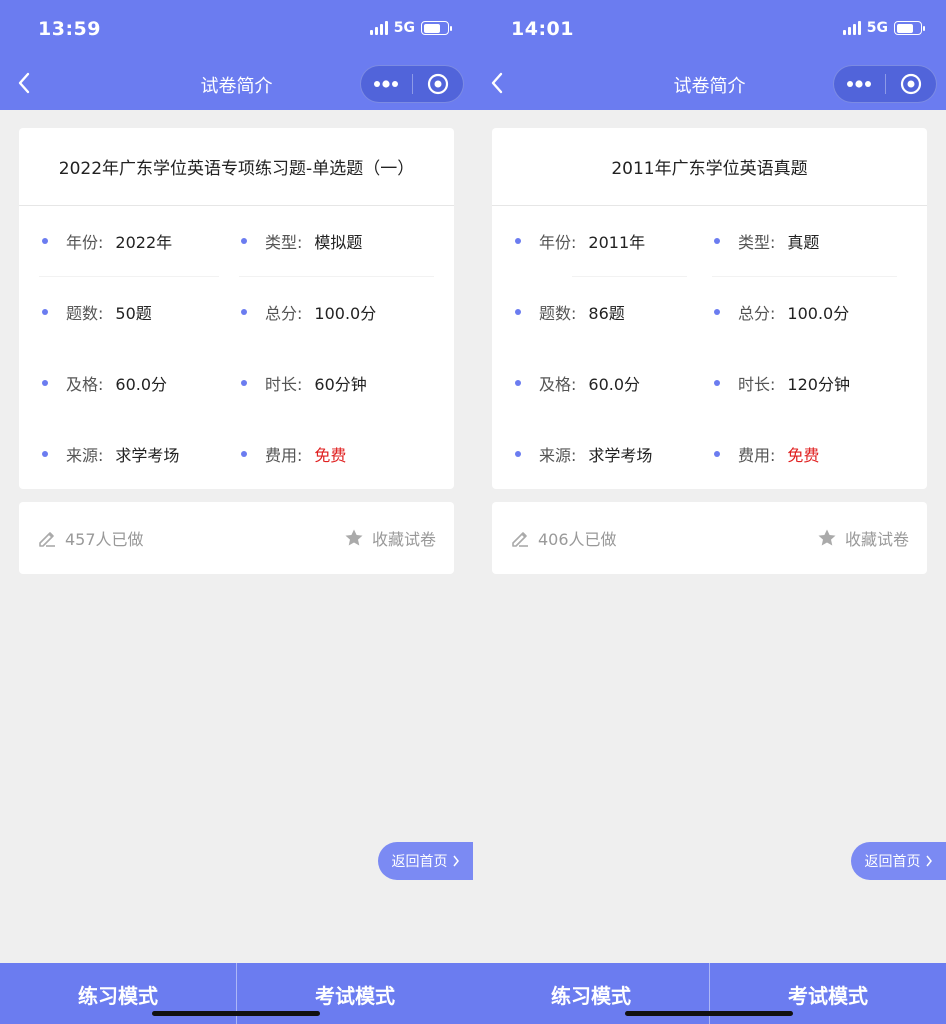  What do you see at coordinates (119, 241) in the screenshot?
I see `field-year: 年份: 2022年` at bounding box center [119, 241].